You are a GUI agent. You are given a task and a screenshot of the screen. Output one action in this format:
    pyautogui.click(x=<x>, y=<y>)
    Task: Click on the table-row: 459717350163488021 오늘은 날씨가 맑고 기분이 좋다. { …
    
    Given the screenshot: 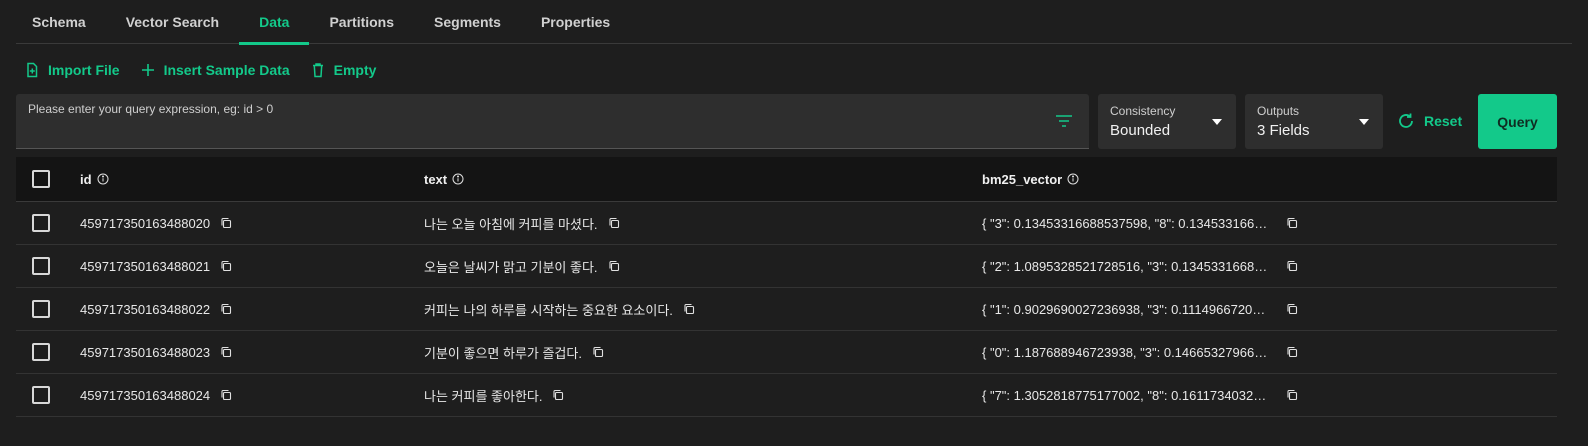 What is the action you would take?
    pyautogui.click(x=786, y=266)
    